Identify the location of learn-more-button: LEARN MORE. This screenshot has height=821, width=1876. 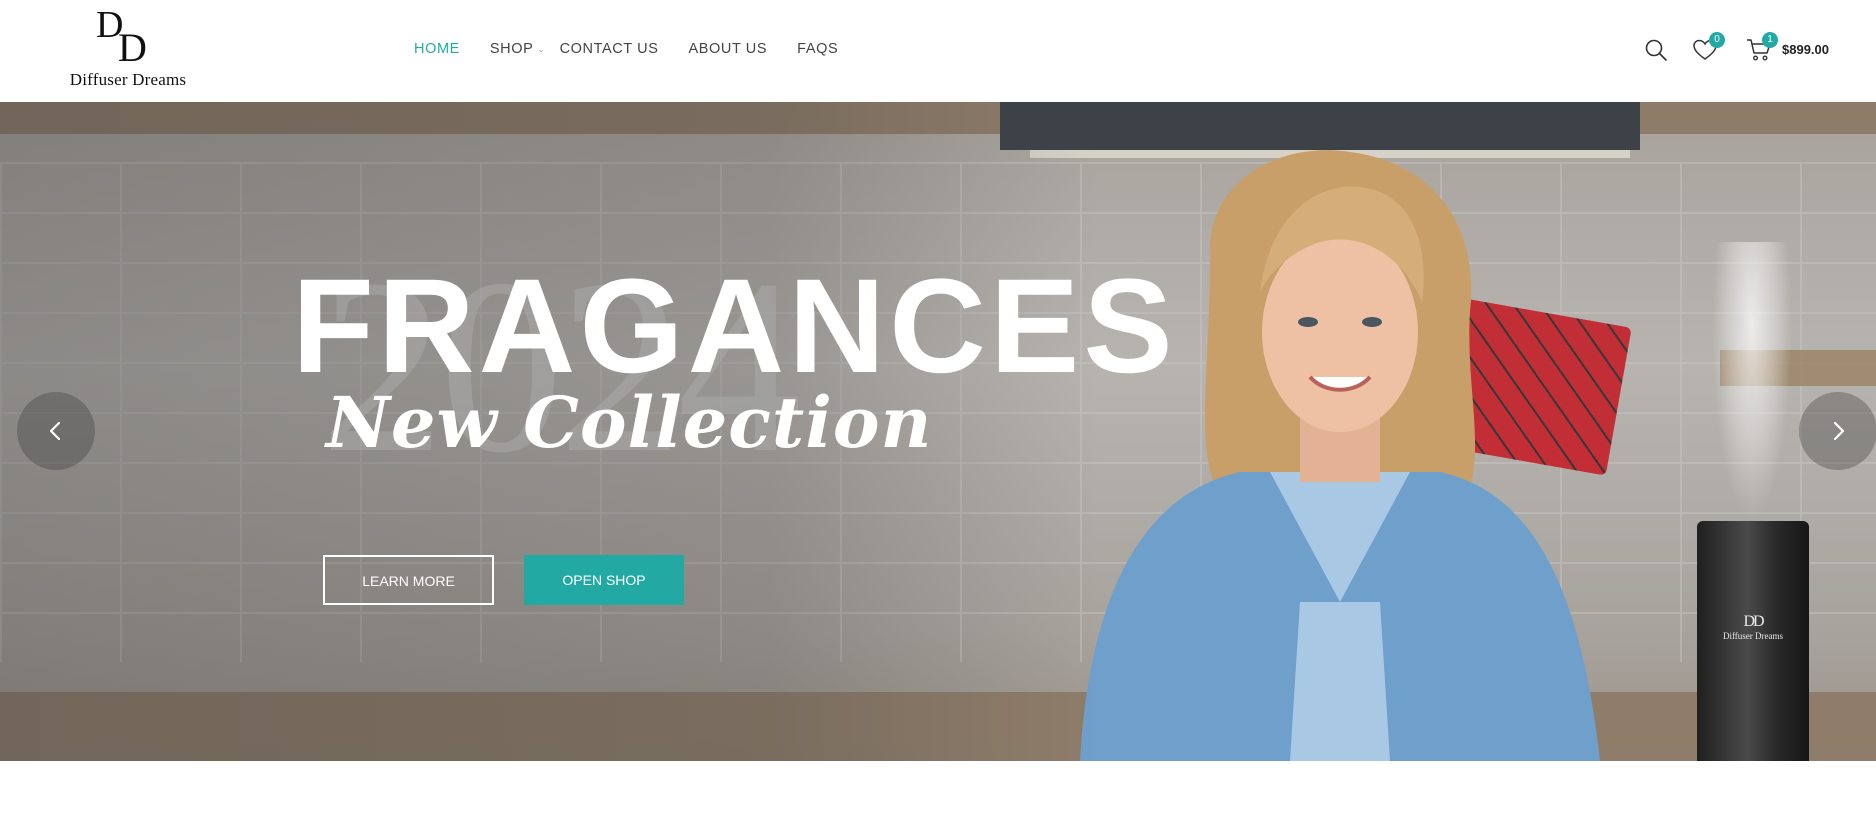
(408, 580).